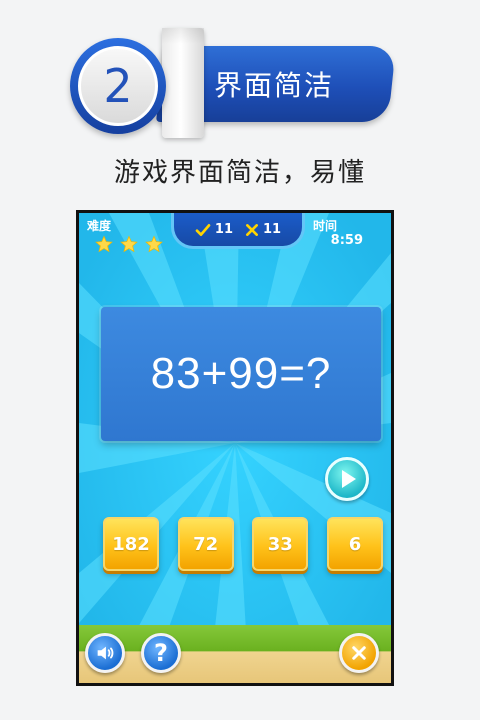 This screenshot has height=720, width=480. Describe the element at coordinates (280, 544) in the screenshot. I see `answer-button: 33` at that location.